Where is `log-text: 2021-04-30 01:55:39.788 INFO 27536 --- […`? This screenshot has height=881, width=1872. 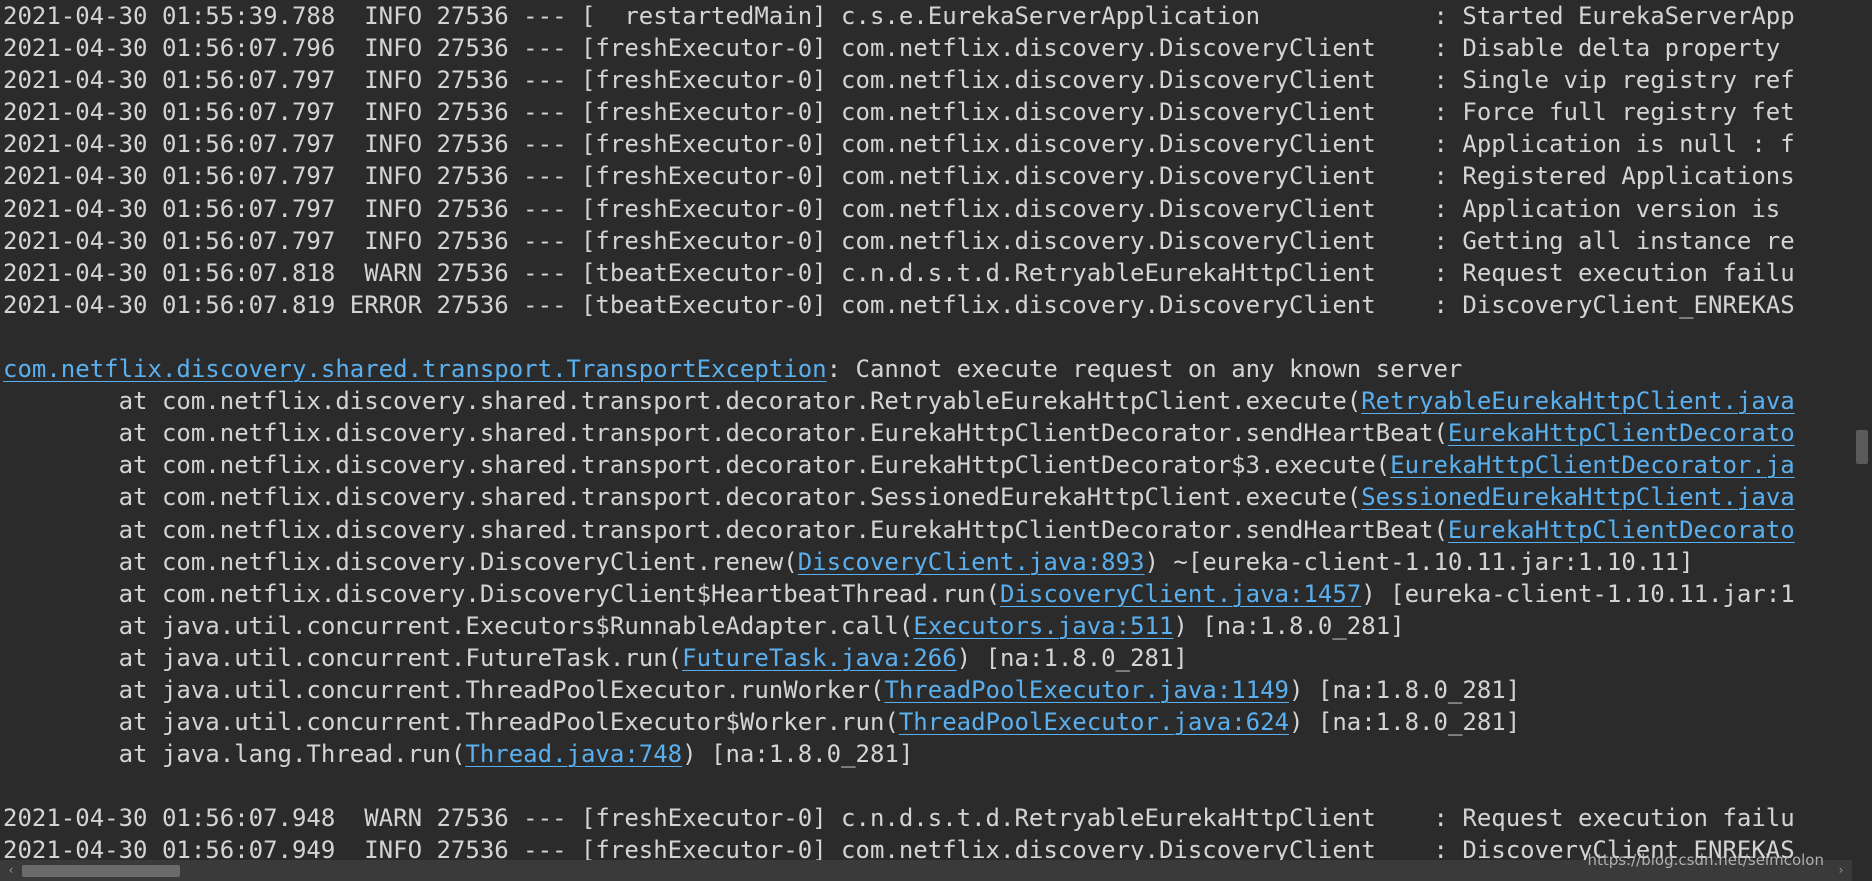
log-text: 2021-04-30 01:55:39.788 INFO 27536 --- [… is located at coordinates (899, 16).